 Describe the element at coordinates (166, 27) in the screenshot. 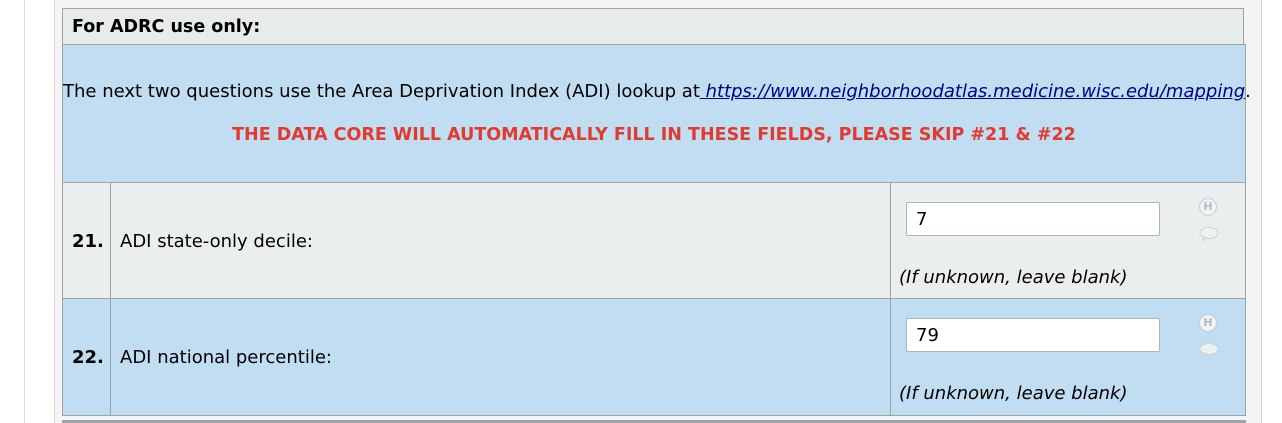

I see `section-header-title: For ADRC use only:` at that location.